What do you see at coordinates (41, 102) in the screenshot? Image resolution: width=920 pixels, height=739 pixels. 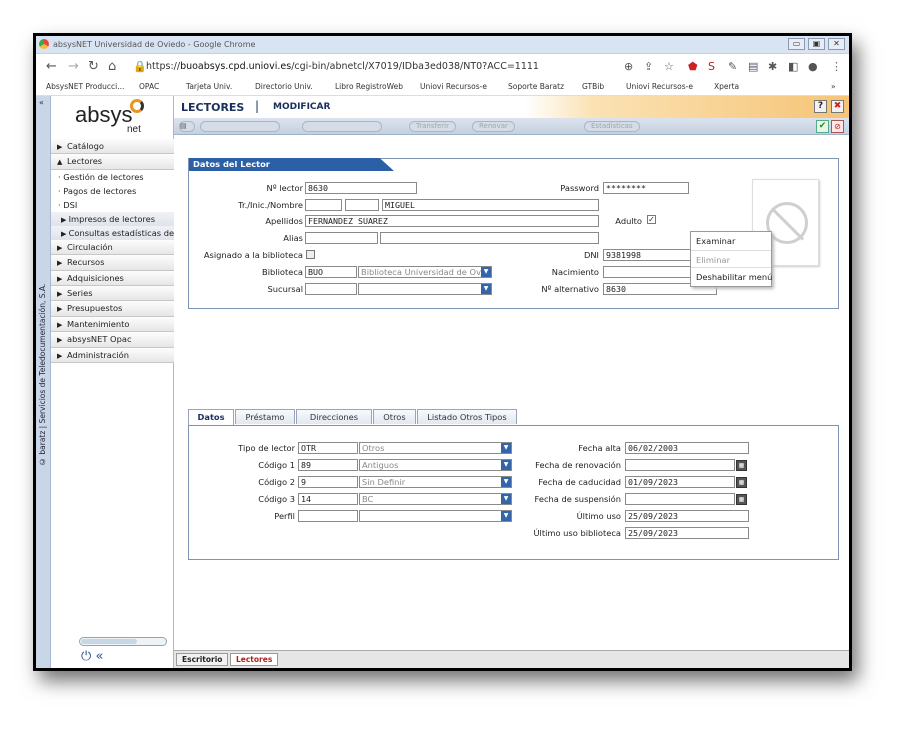 I see `collapse-menu-icon: «` at bounding box center [41, 102].